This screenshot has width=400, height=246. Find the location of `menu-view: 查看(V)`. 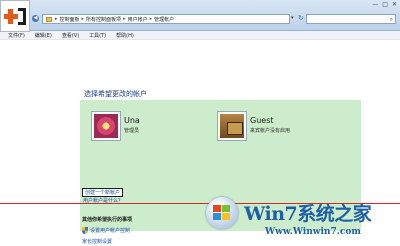

menu-view: 查看(V) is located at coordinates (70, 35).